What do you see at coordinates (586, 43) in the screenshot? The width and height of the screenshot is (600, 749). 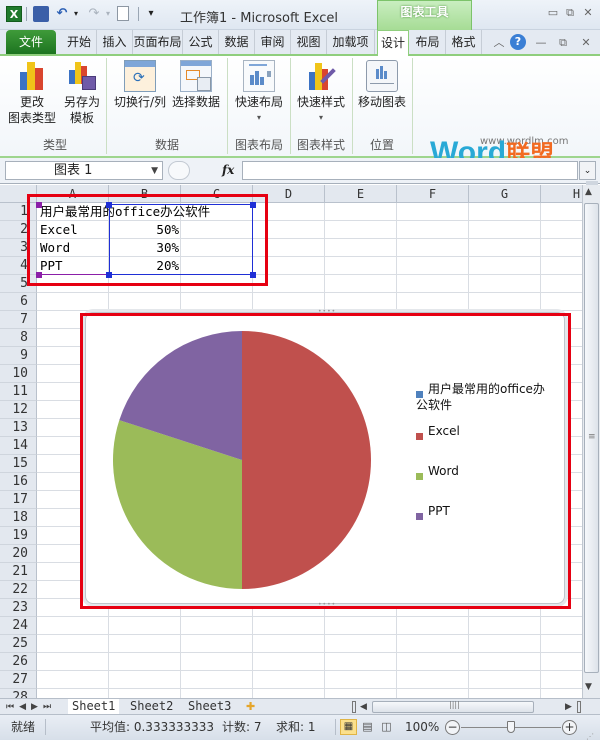 I see `close-document-button: ✕` at bounding box center [586, 43].